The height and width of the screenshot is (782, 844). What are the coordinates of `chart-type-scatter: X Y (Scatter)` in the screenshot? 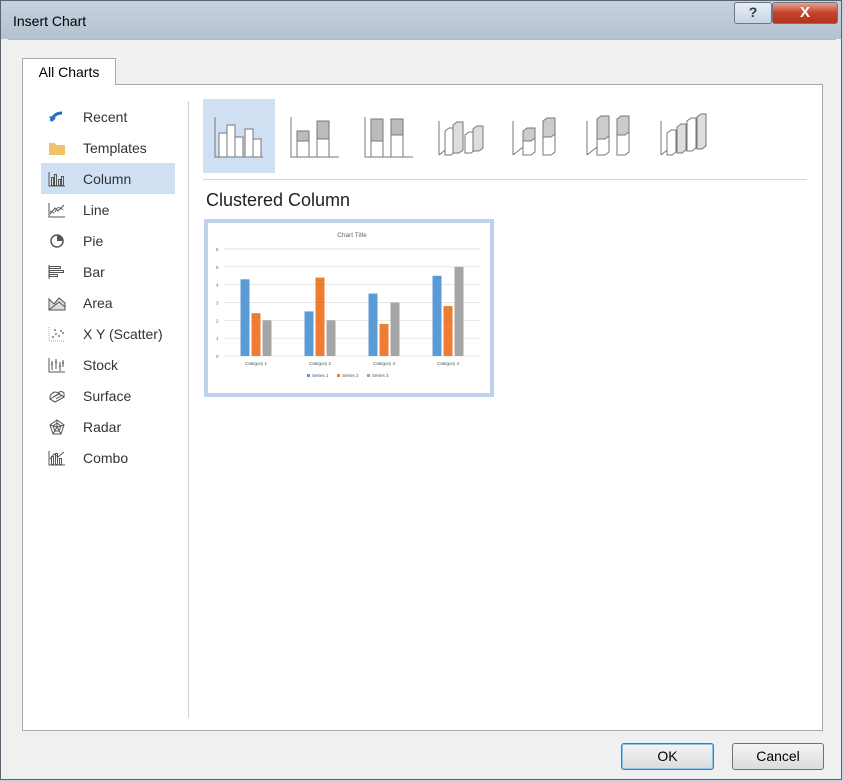 It's located at (108, 333).